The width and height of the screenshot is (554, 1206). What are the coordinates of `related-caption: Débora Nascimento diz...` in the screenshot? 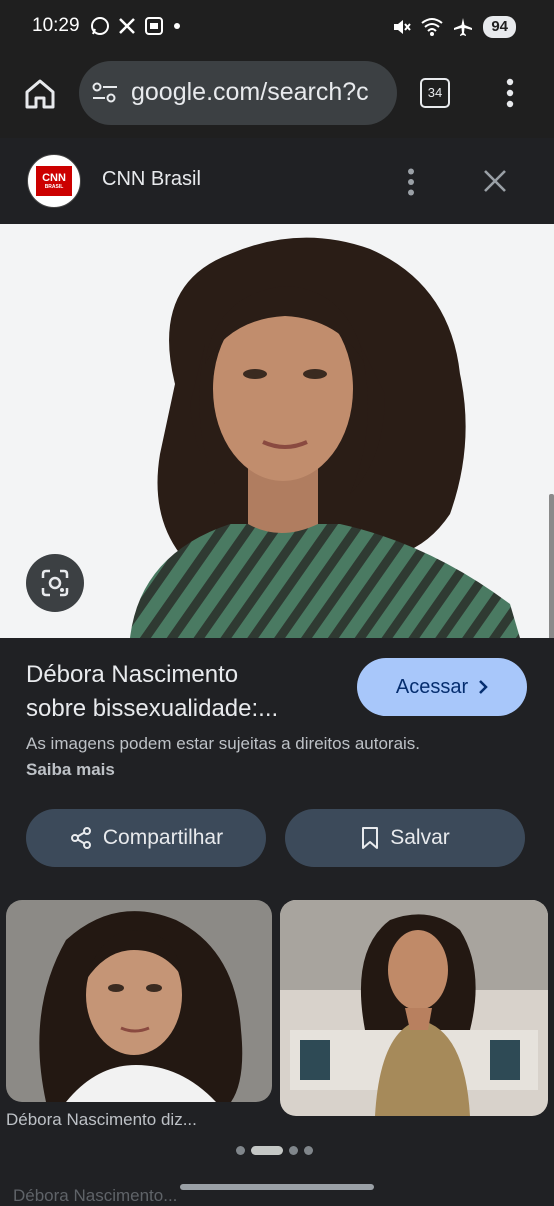 It's located at (139, 1120).